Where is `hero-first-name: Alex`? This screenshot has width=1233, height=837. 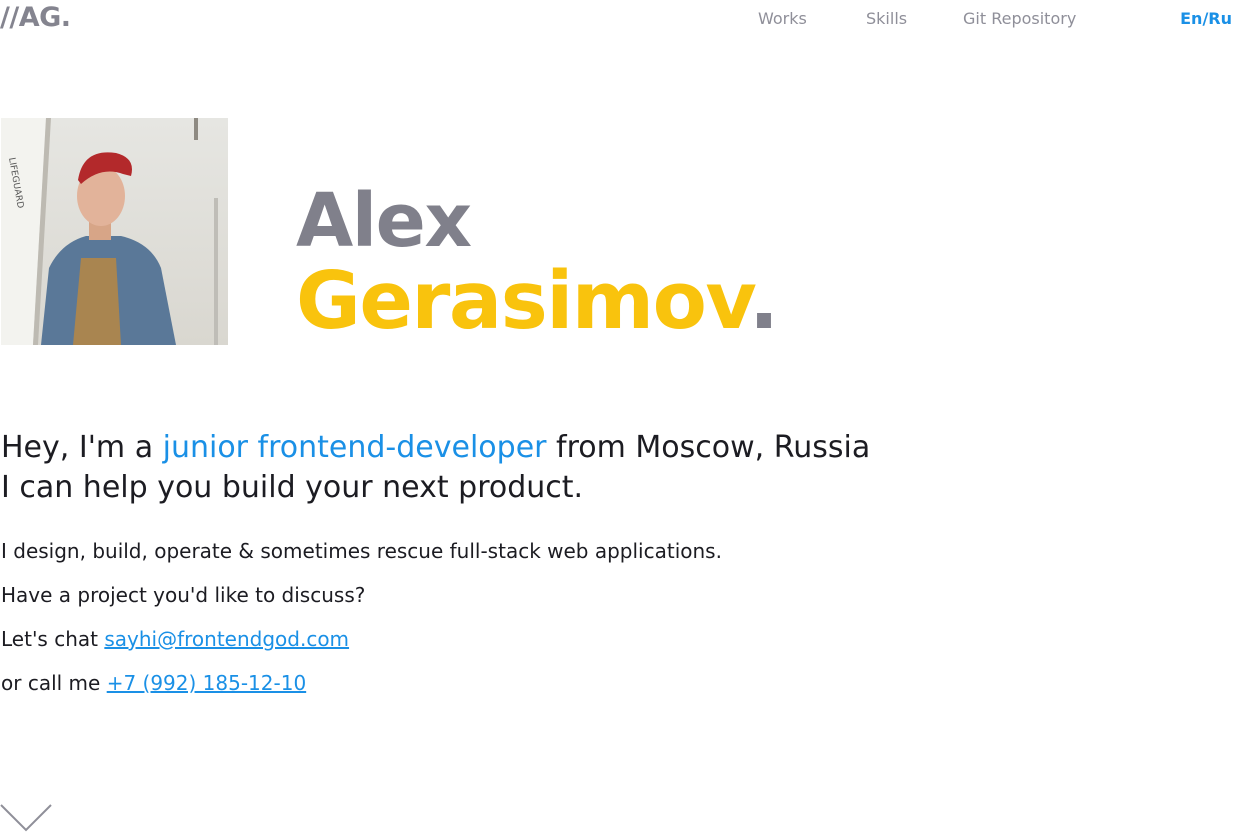 hero-first-name: Alex is located at coordinates (384, 221).